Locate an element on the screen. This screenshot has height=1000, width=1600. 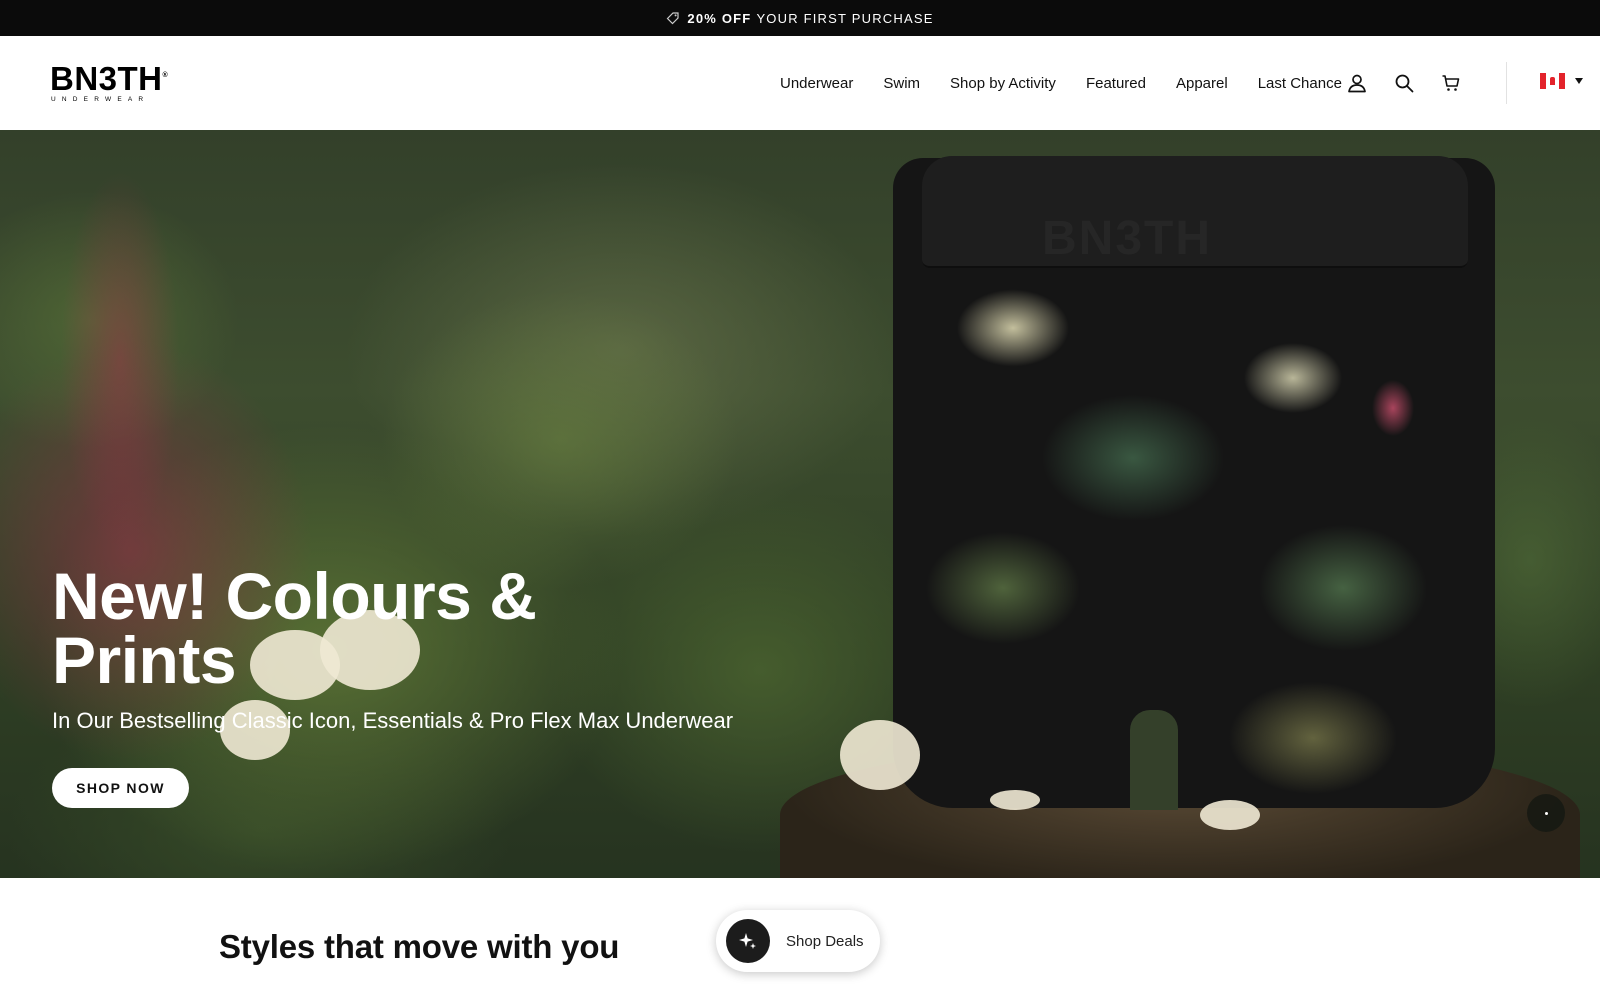
logo-trademark: ® is located at coordinates (165, 75).